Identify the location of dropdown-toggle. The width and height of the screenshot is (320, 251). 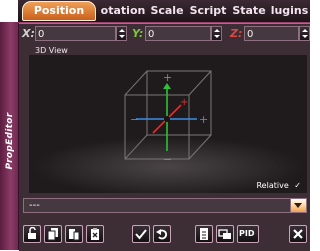
(298, 205).